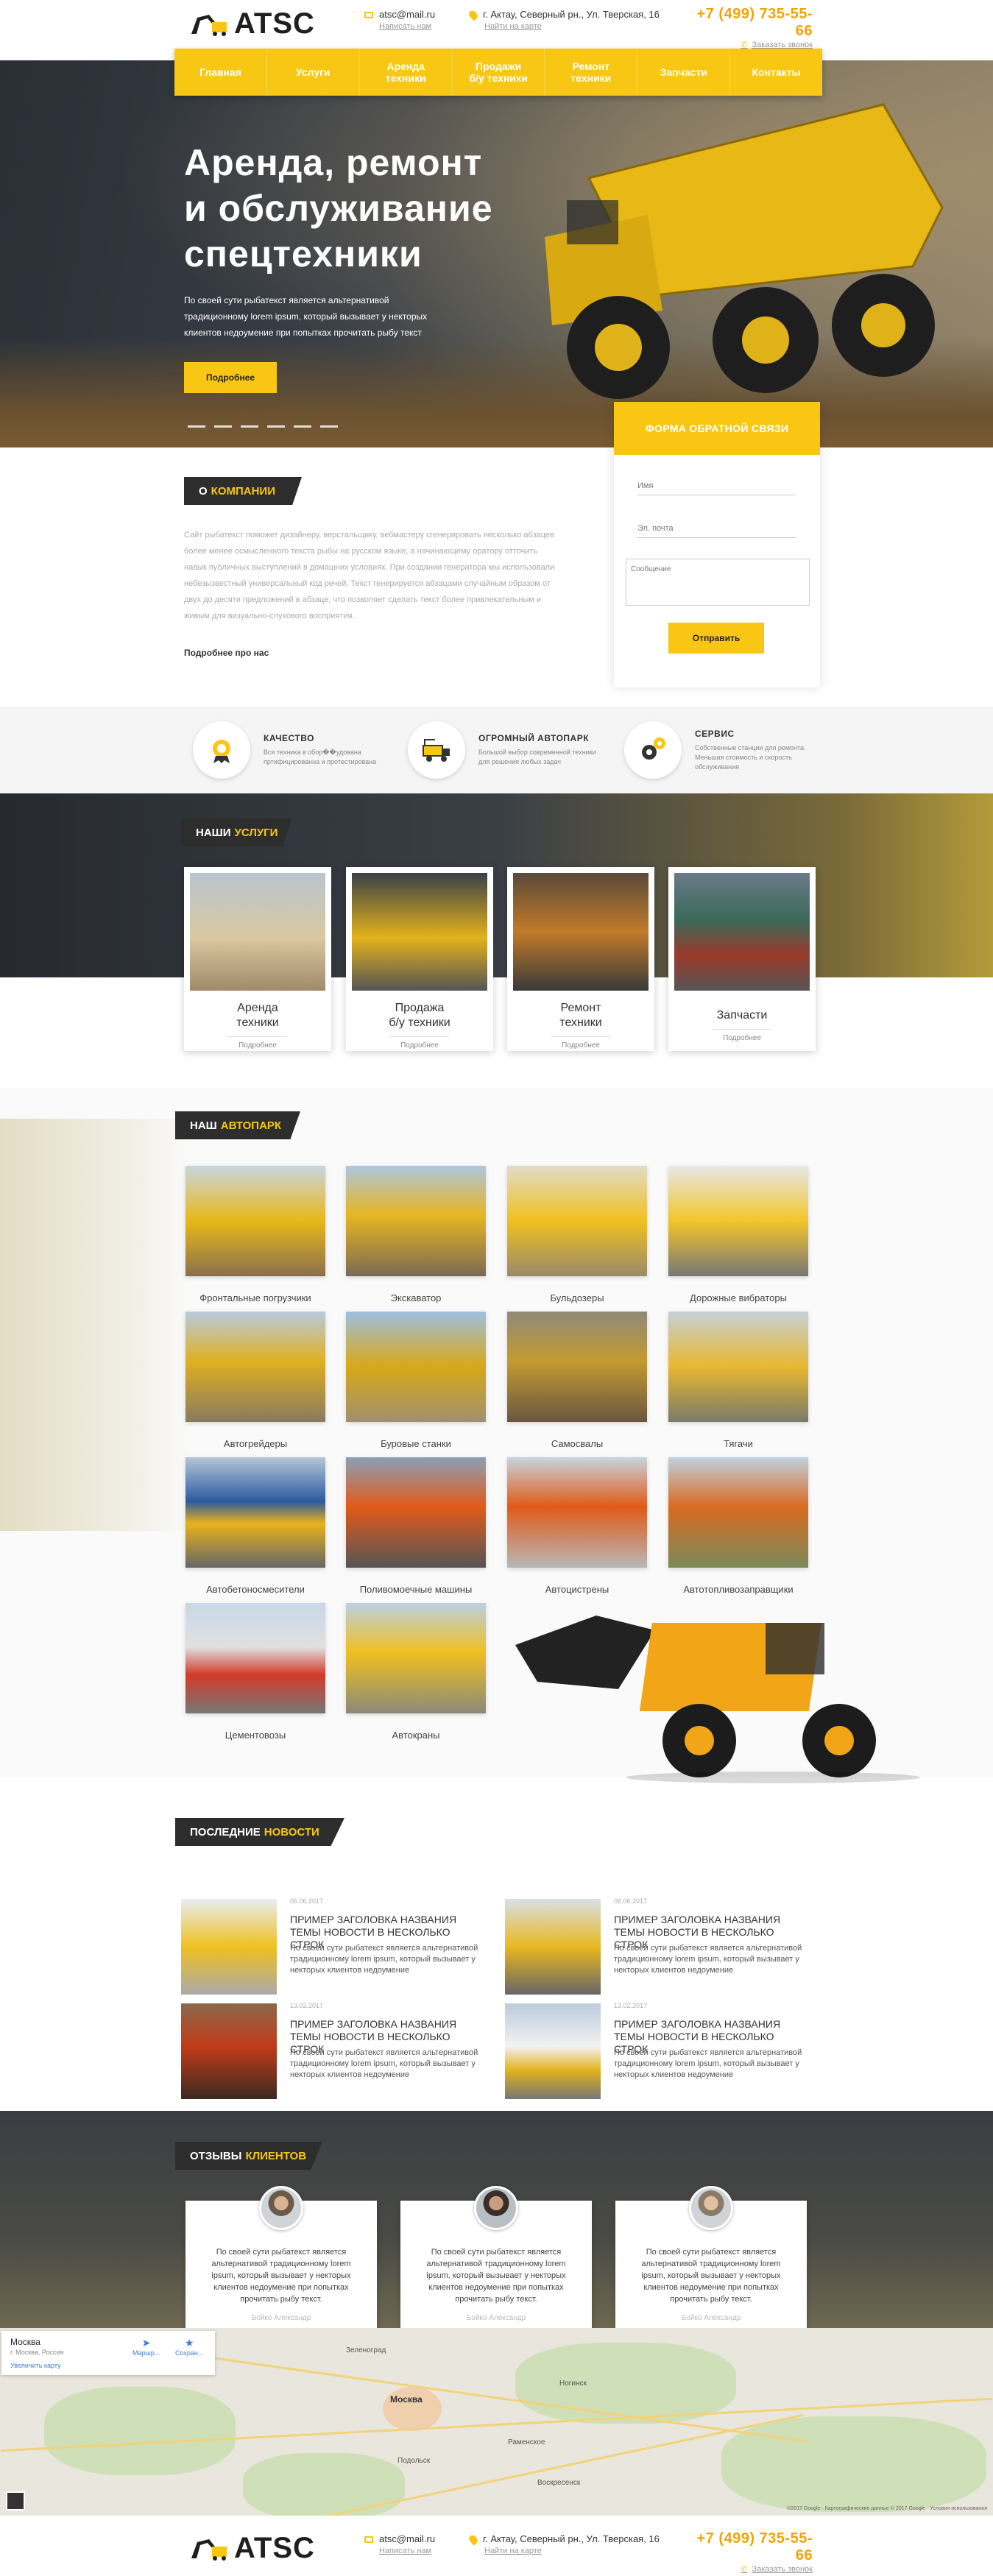  I want to click on footer-email: atsc@mail.ru, so click(407, 2538).